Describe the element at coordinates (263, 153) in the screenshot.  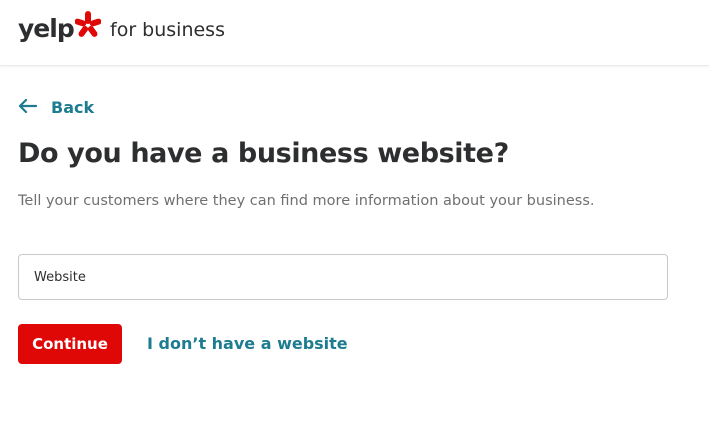
I see `page-title: Do you have a business website?` at that location.